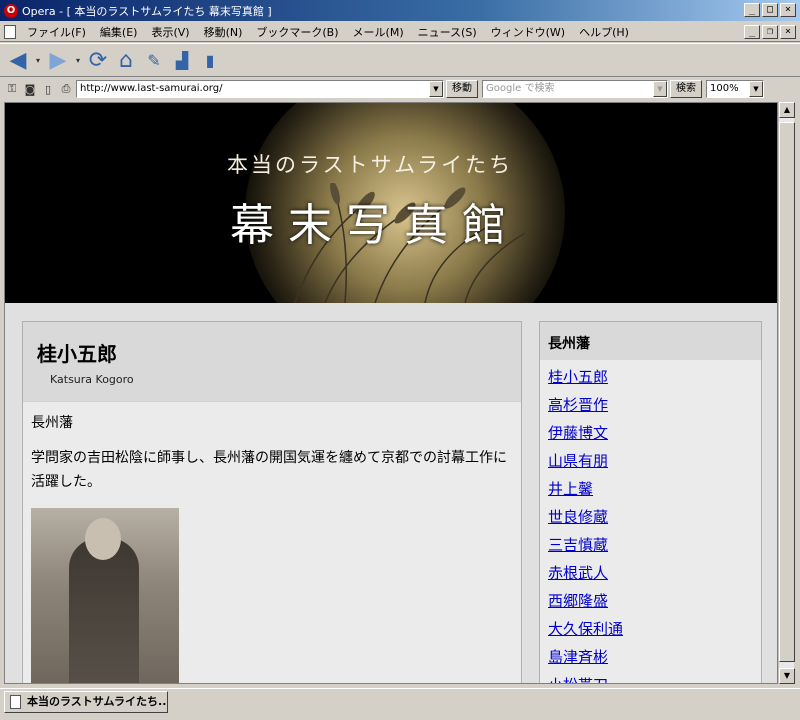 The height and width of the screenshot is (720, 800). What do you see at coordinates (520, 88) in the screenshot?
I see `search-placeholder: Google で検索` at bounding box center [520, 88].